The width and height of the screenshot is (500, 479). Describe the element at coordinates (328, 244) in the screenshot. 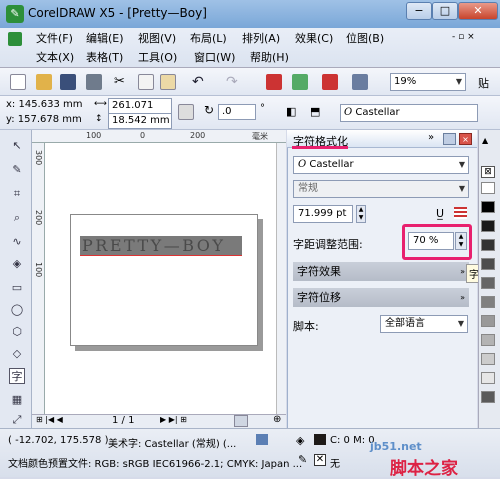

I see `kerning-range-label: 字距调整范围:` at that location.